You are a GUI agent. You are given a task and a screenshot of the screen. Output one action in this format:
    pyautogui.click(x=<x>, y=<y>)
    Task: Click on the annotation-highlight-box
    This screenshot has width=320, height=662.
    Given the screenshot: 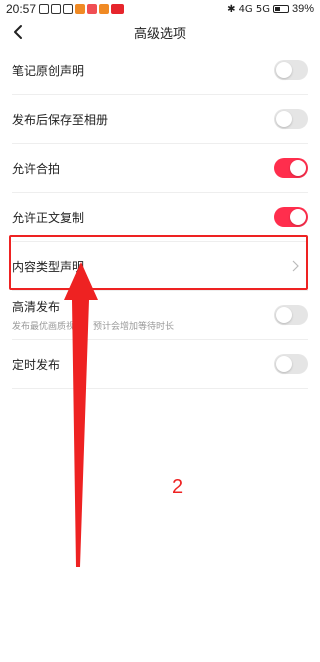 What is the action you would take?
    pyautogui.click(x=158, y=262)
    